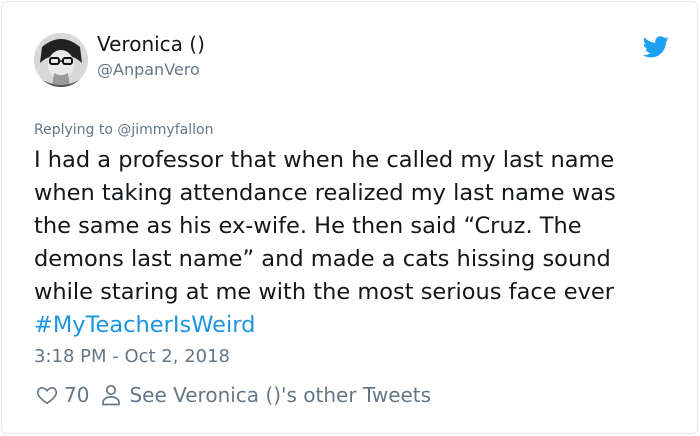  Describe the element at coordinates (123, 130) in the screenshot. I see `replying-to: Replying to @jimmyfallon` at that location.